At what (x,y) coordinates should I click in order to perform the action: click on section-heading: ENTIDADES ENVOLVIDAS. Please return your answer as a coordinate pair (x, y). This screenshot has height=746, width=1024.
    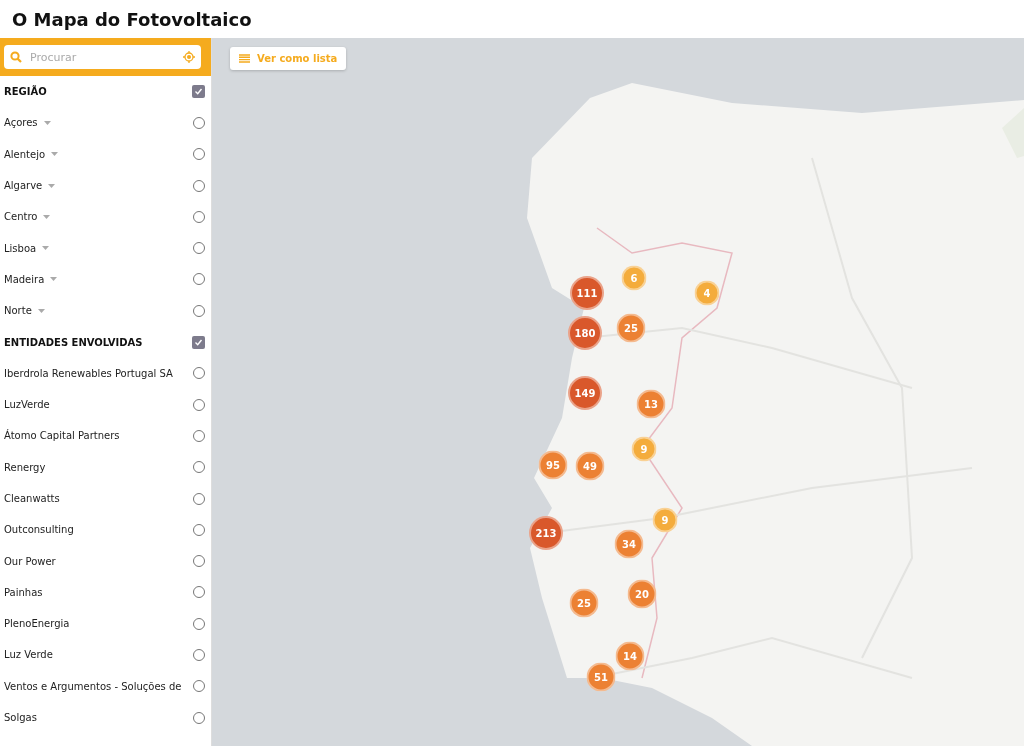
    Looking at the image, I should click on (74, 342).